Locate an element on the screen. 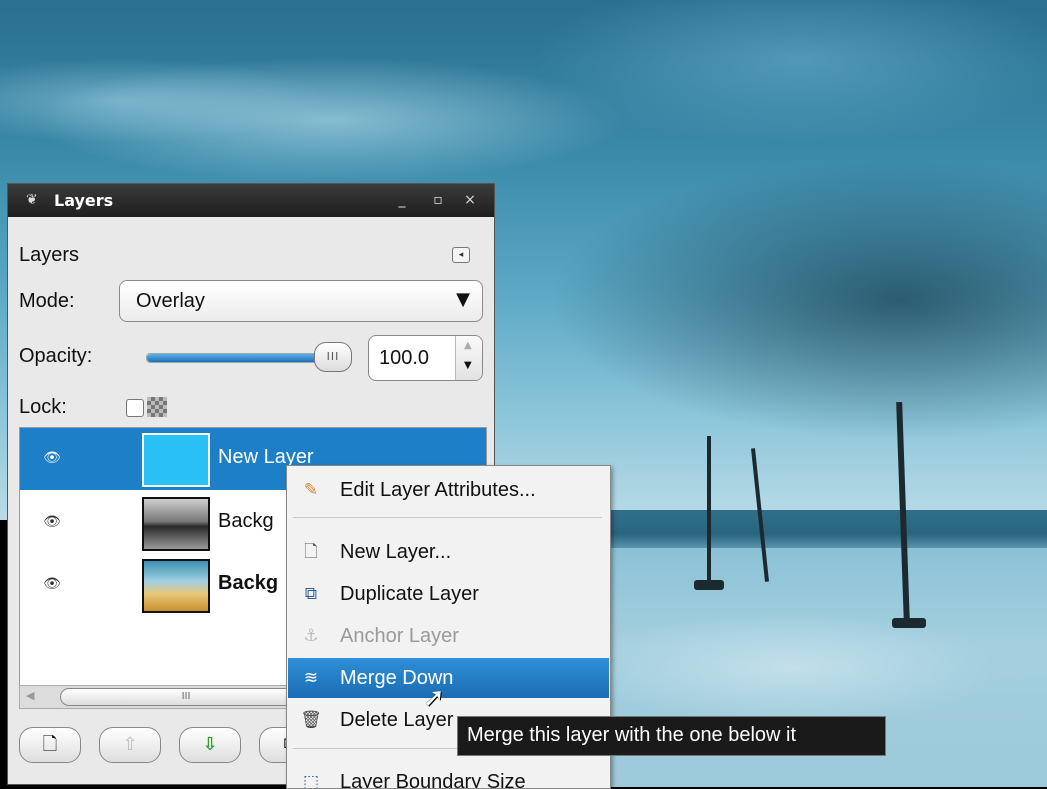 The width and height of the screenshot is (1047, 789). spin-down-icon: ▼ is located at coordinates (468, 365).